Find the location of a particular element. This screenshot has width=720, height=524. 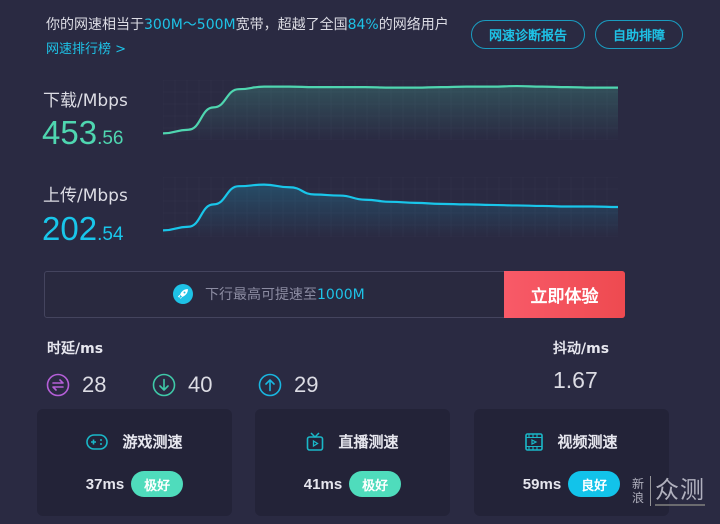

watermark-small-text: 新浪 is located at coordinates (638, 491).